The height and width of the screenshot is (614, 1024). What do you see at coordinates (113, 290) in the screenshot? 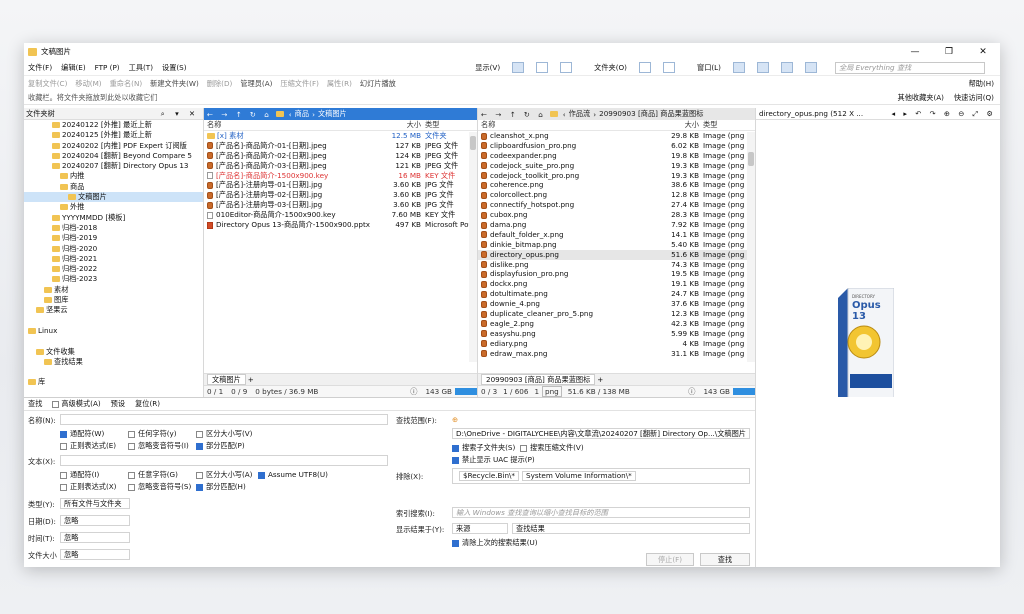
I see `tree-item: 素材` at bounding box center [113, 290].